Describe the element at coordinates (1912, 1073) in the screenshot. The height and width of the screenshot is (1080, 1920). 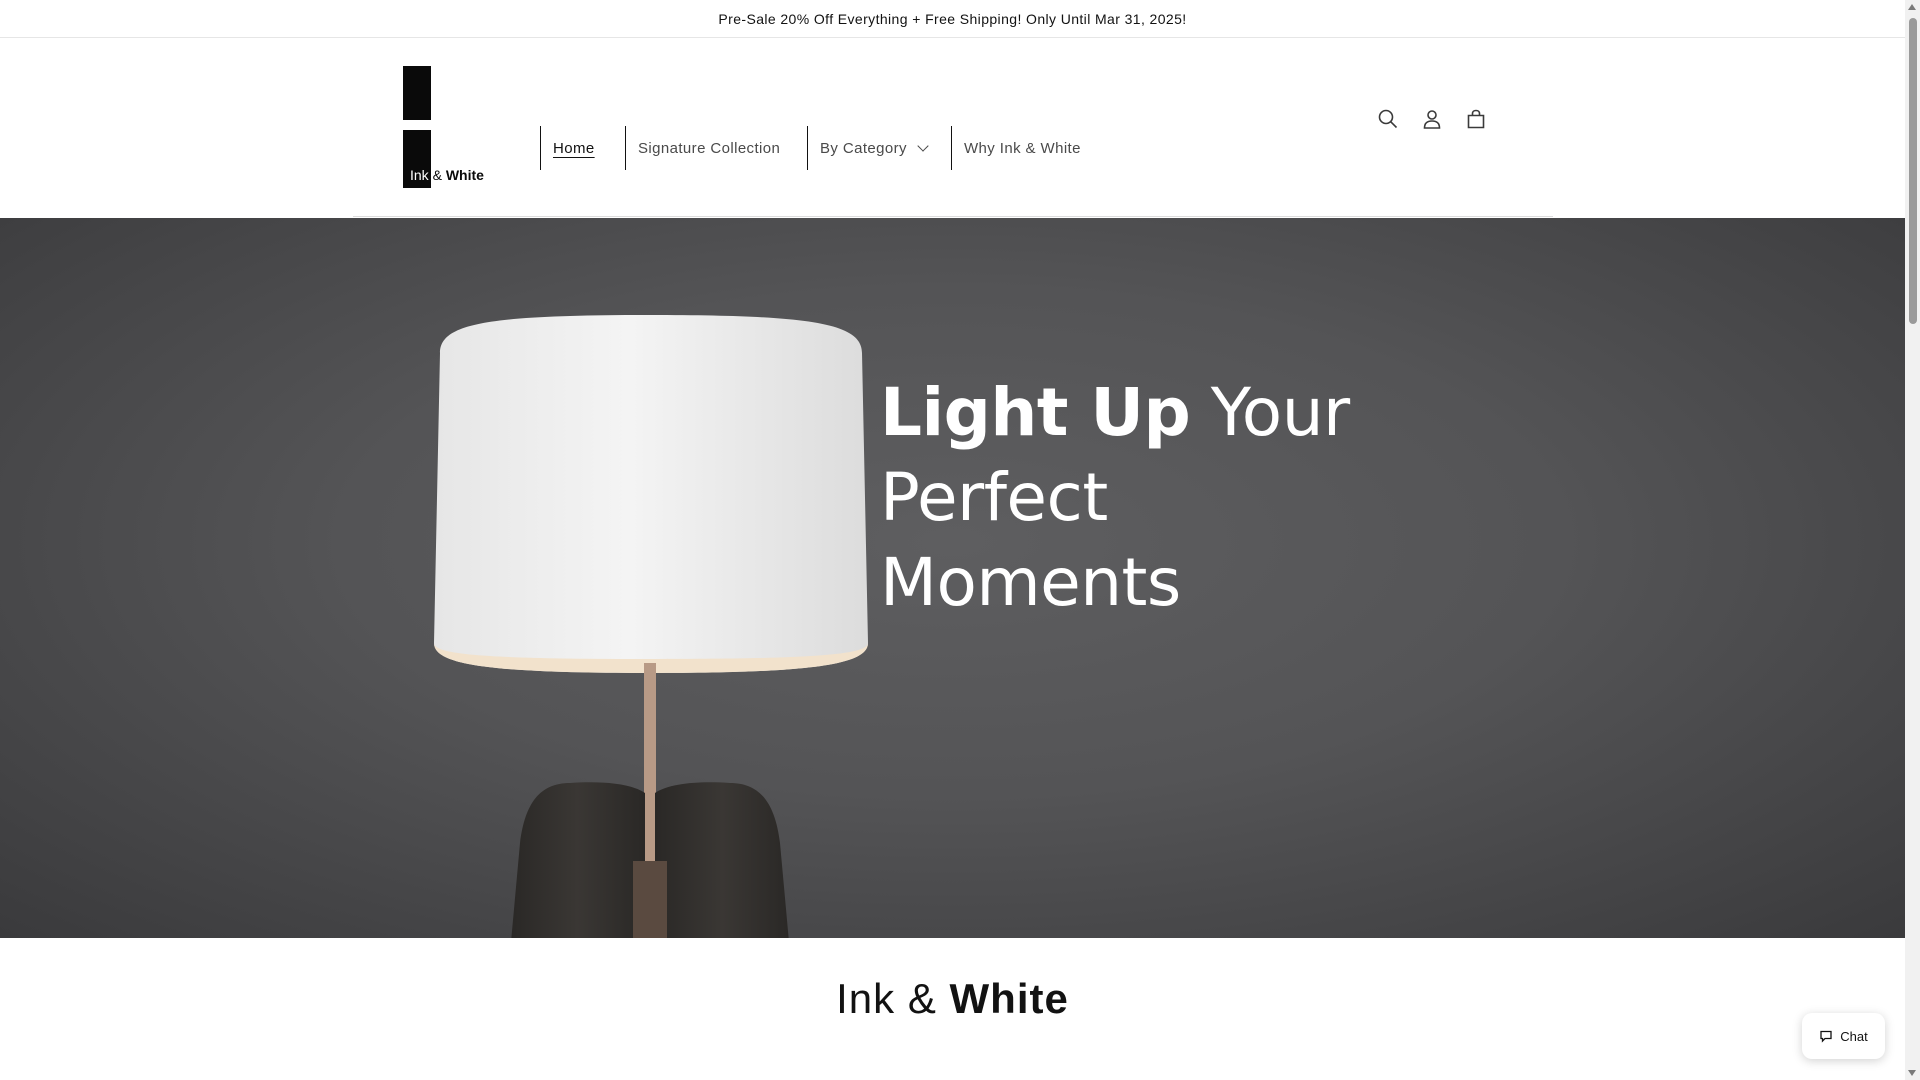
I see `scroll-down-arrow` at that location.